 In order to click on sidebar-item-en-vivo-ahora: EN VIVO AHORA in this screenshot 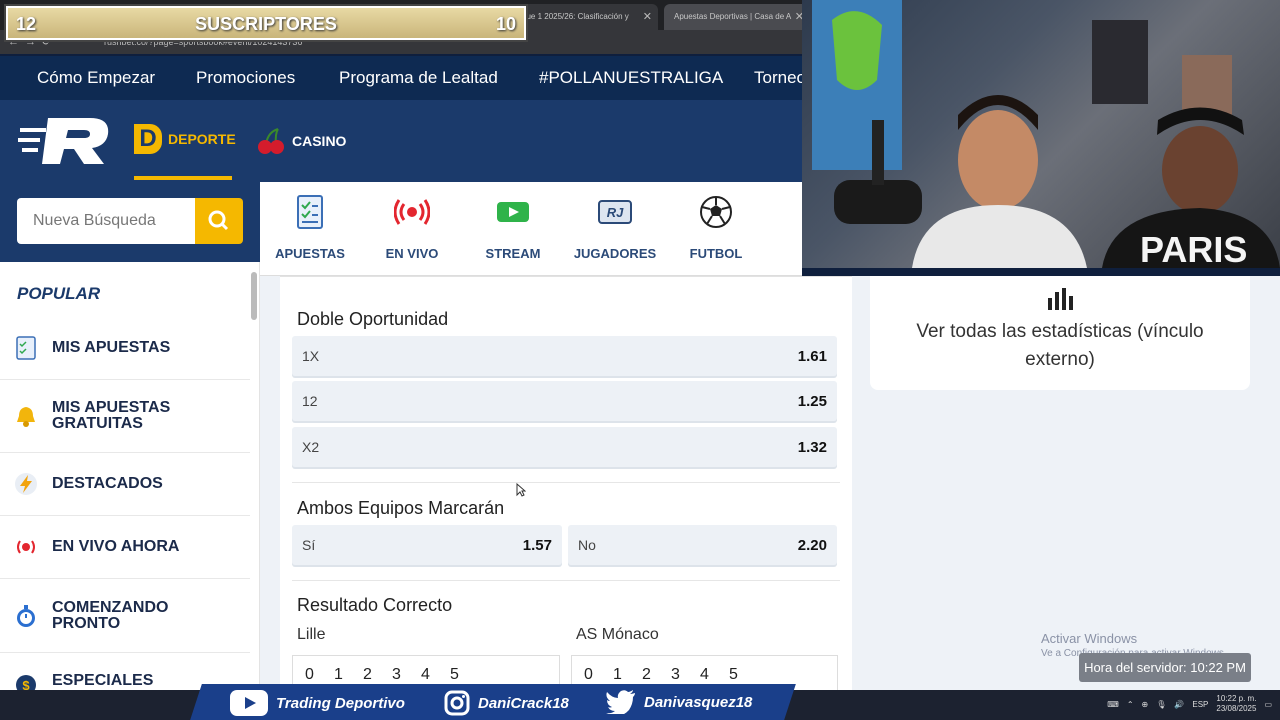, I will do `click(125, 547)`.